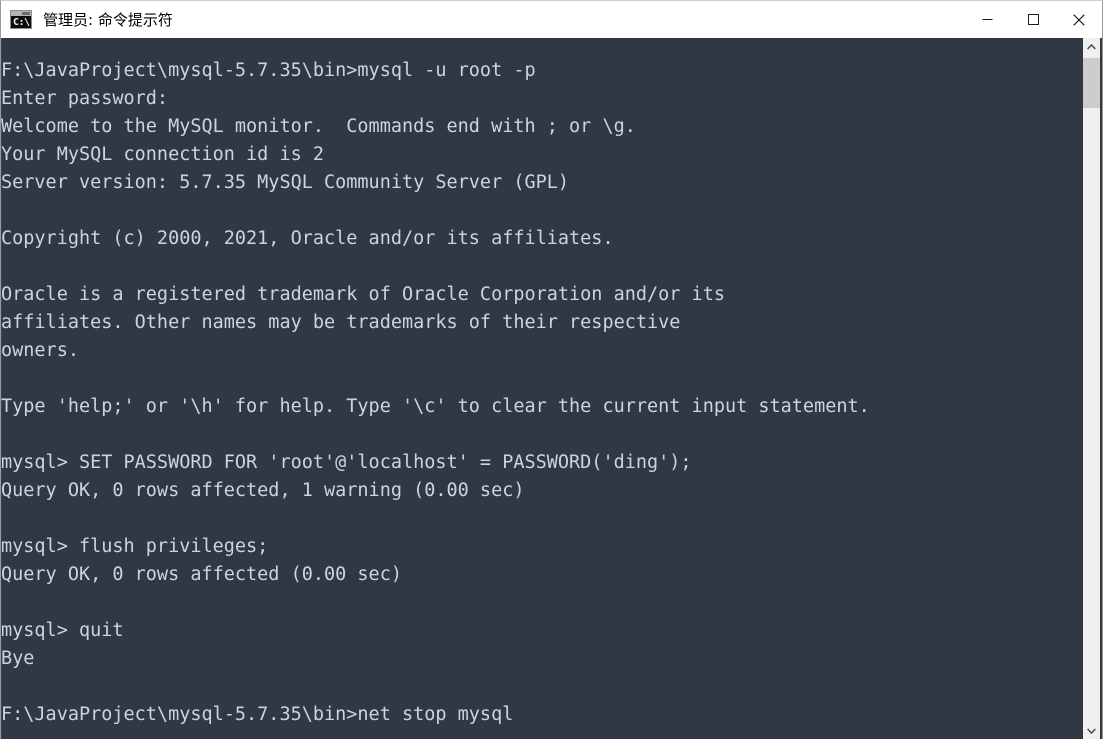 The width and height of the screenshot is (1103, 739). I want to click on console-line: Your MySQL connection id is 2, so click(163, 154).